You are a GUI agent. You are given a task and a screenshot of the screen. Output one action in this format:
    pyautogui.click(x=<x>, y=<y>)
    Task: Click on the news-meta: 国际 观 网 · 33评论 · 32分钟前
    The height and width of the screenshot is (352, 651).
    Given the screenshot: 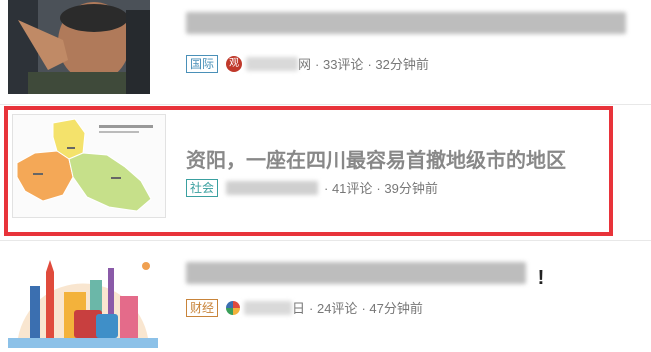 What is the action you would take?
    pyautogui.click(x=307, y=63)
    